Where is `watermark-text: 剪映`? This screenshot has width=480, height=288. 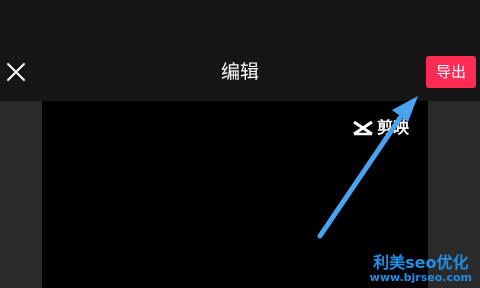
watermark-text: 剪映 is located at coordinates (393, 127).